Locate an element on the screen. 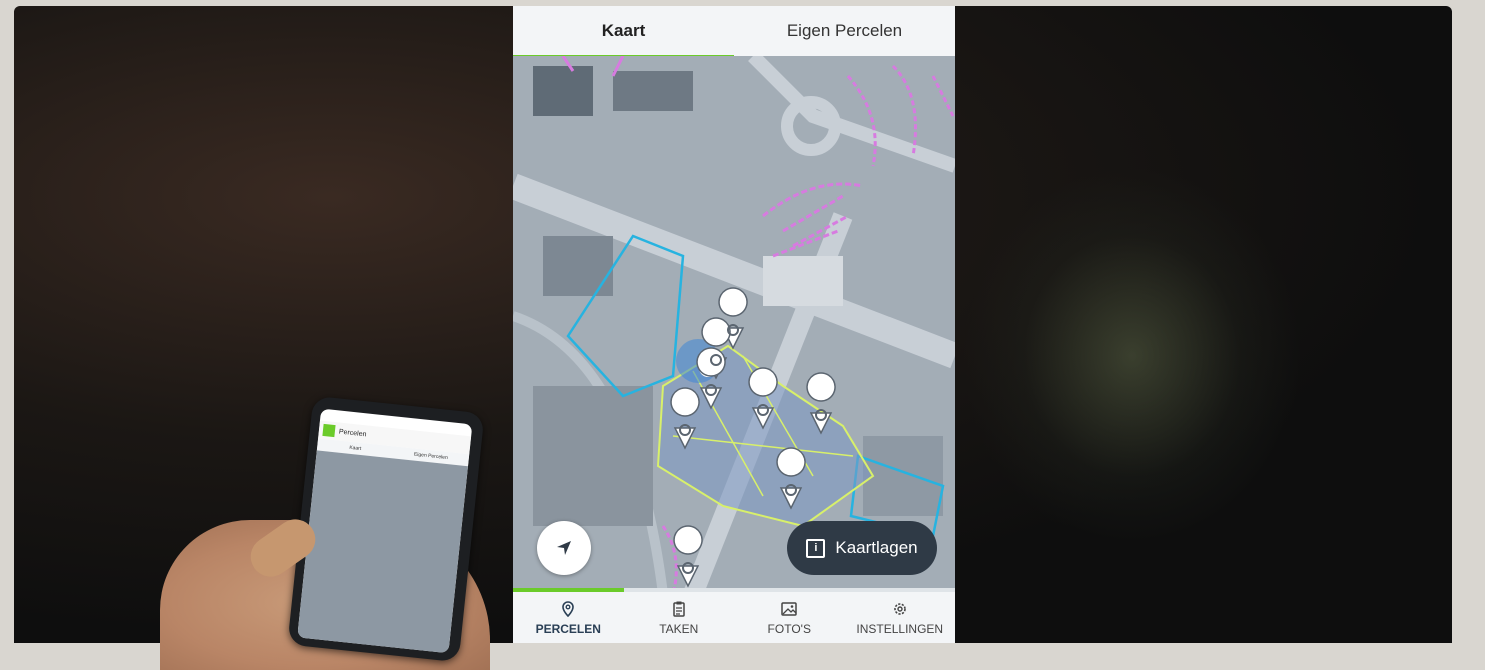 This screenshot has height=670, width=1485. handheld-phone-screen: Percelen Kaart Eigen Percelen is located at coordinates (385, 531).